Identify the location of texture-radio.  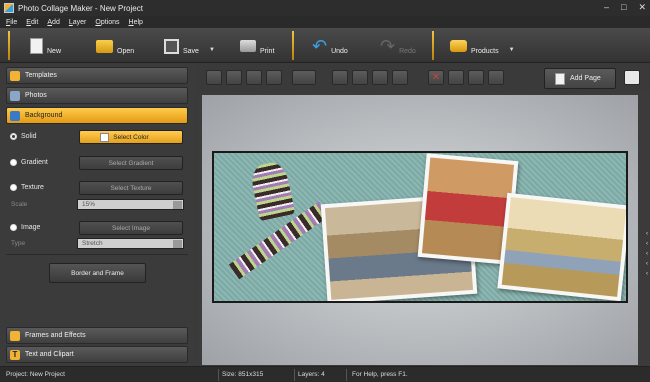
(13, 187).